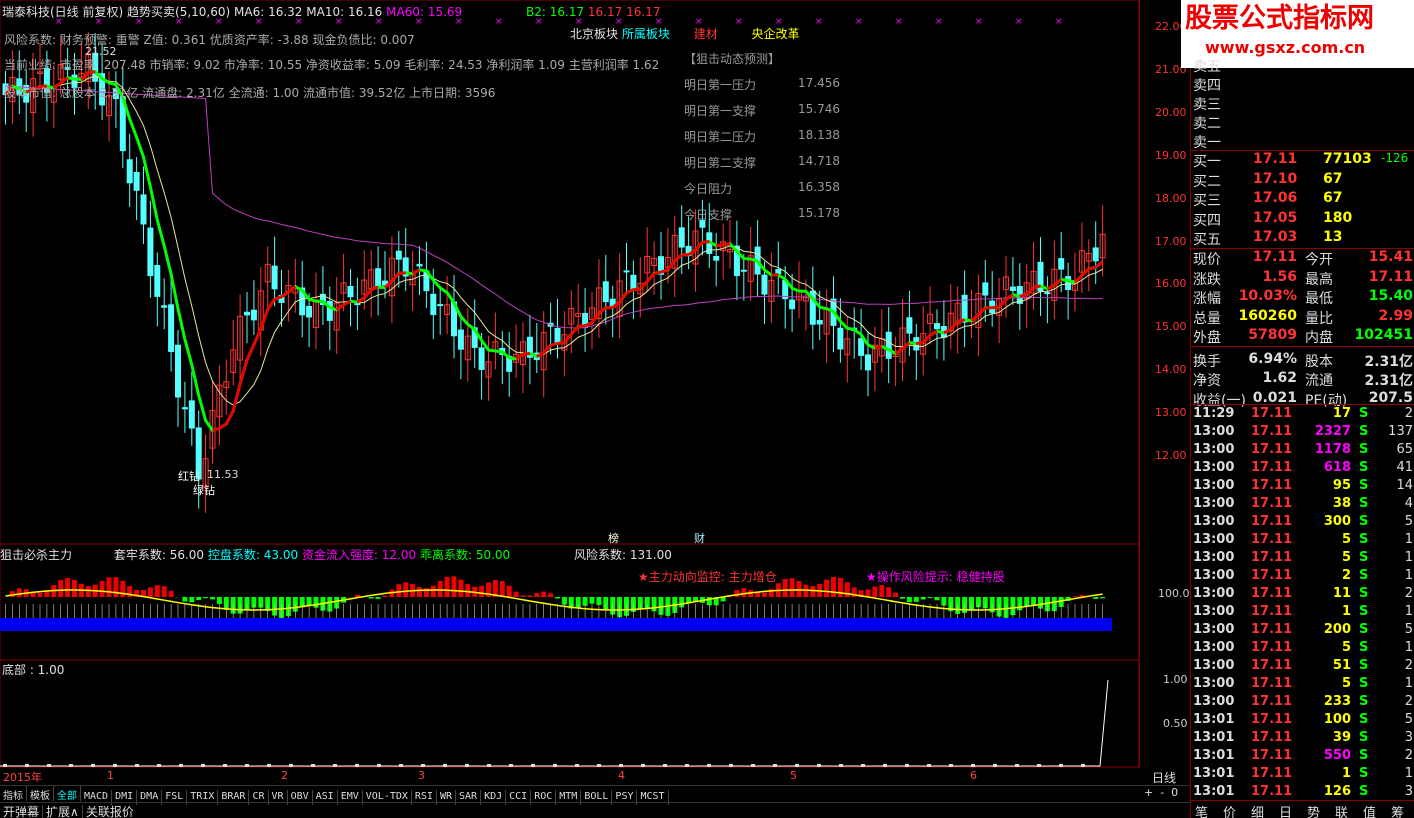 The width and height of the screenshot is (1414, 818). I want to click on expand-button: 扩展∧, so click(62, 811).